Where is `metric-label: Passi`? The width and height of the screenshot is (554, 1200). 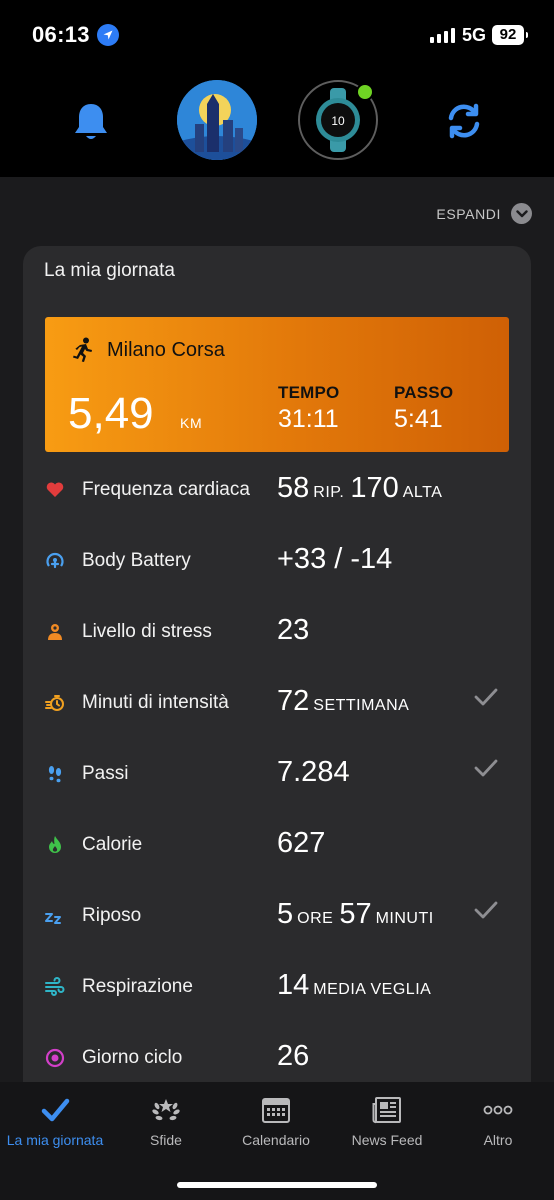 metric-label: Passi is located at coordinates (105, 773).